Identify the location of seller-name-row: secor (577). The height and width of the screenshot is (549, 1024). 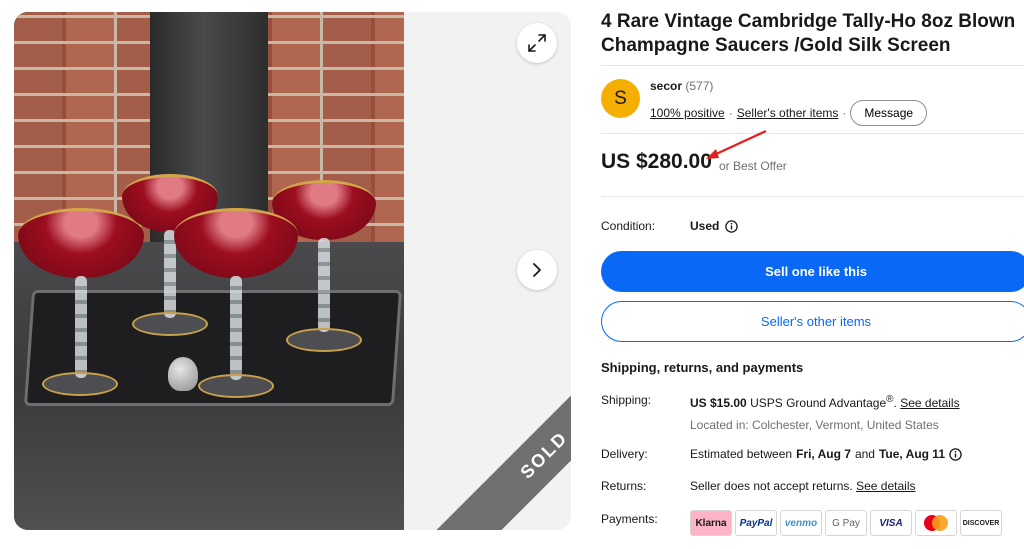
(681, 86).